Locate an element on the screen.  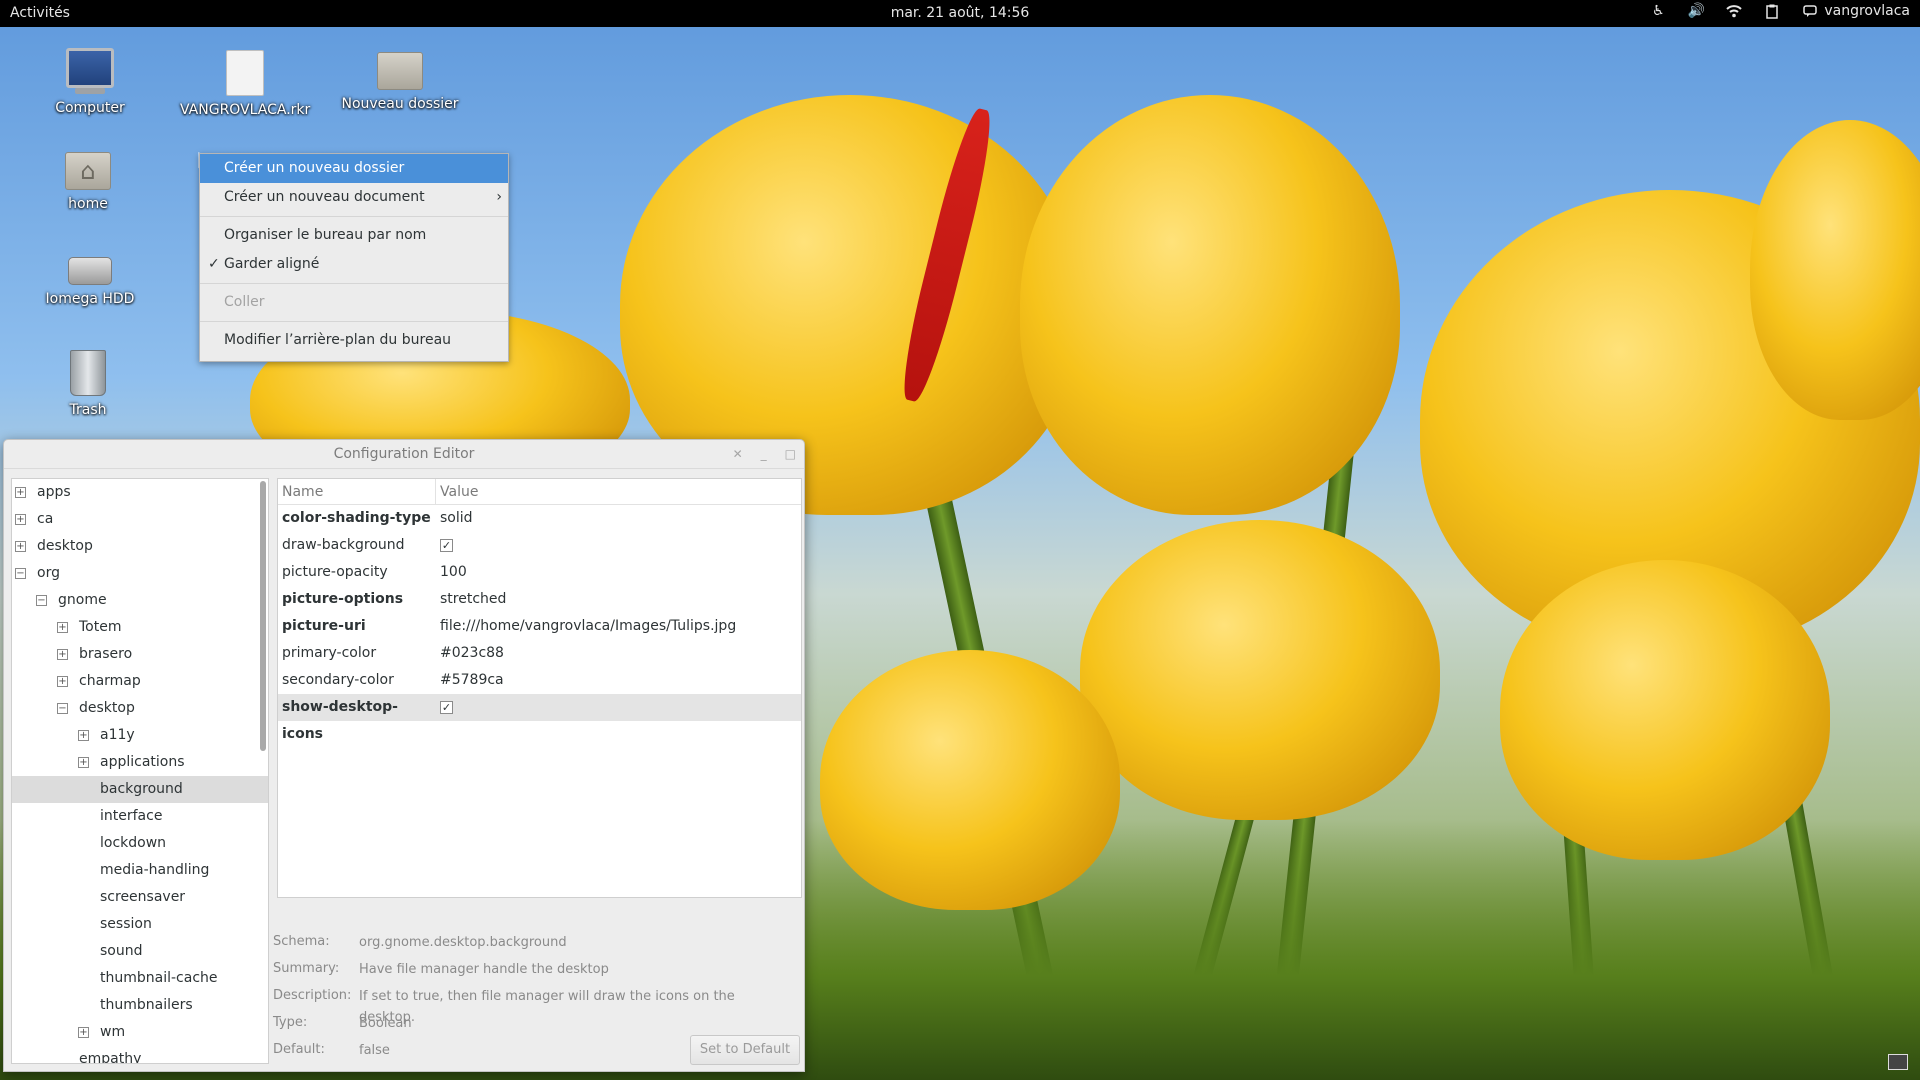
tree-node: − gnome is located at coordinates (140, 600).